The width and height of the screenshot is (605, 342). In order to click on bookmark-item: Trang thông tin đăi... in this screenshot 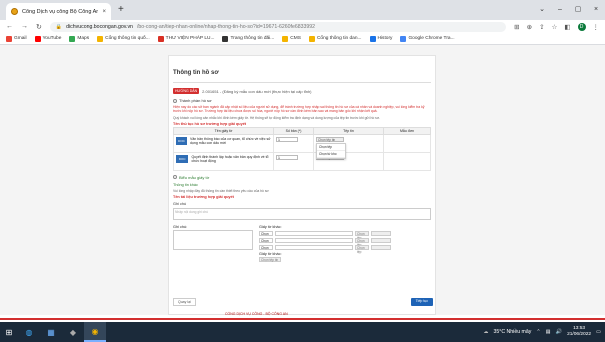, I will do `click(248, 38)`.